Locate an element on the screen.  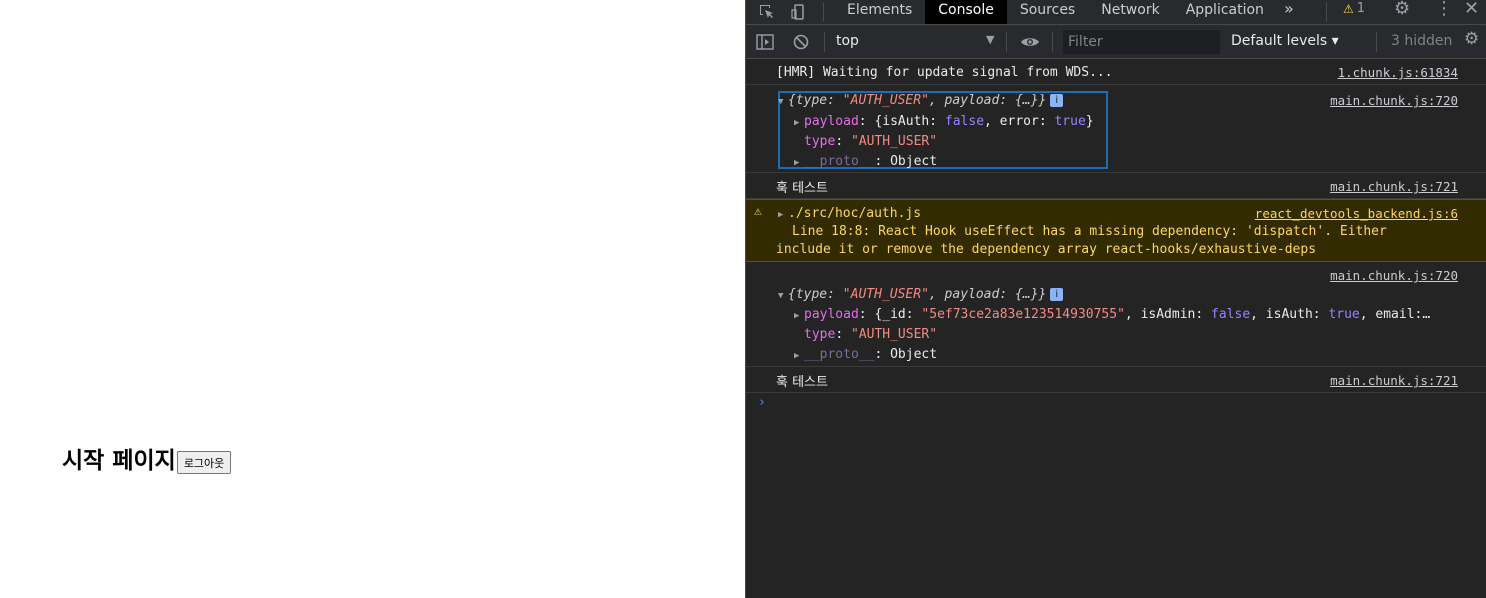
page-heading: 시작 페이지 로그아웃 is located at coordinates (147, 461).